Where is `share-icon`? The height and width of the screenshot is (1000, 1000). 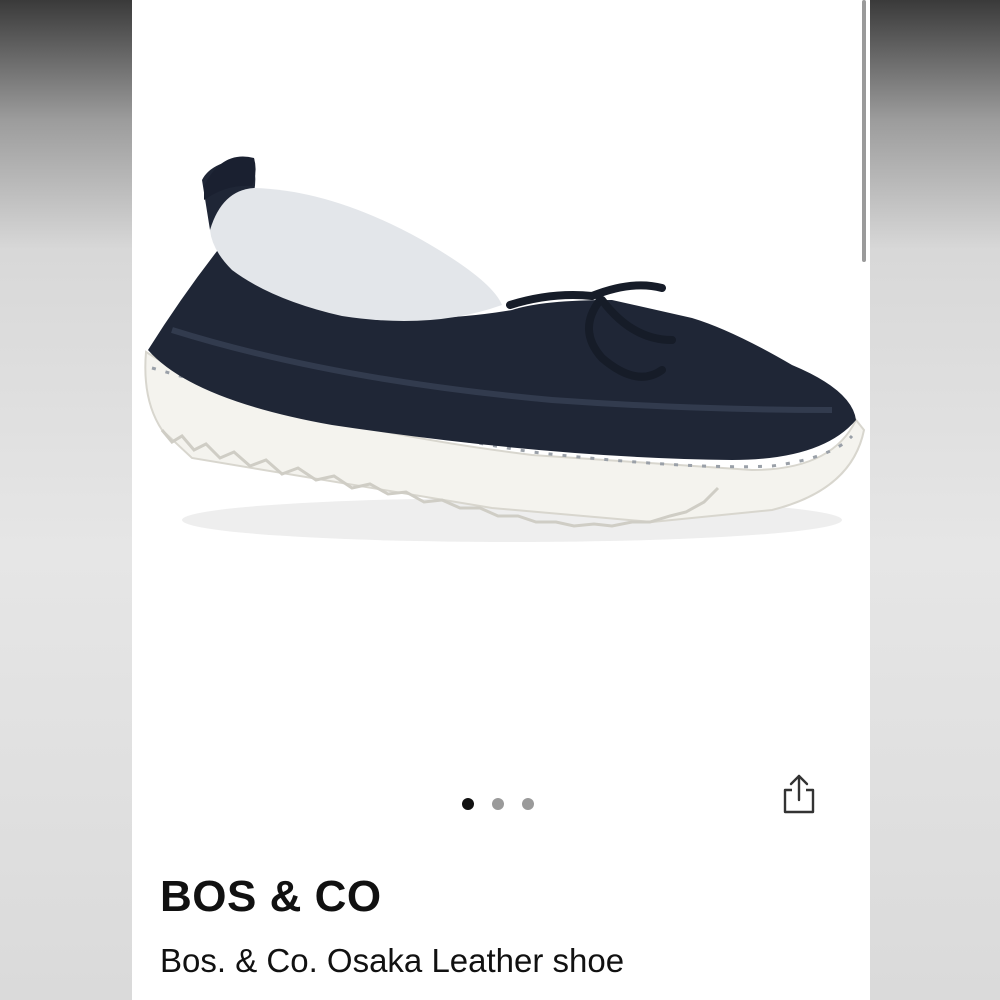 share-icon is located at coordinates (799, 794).